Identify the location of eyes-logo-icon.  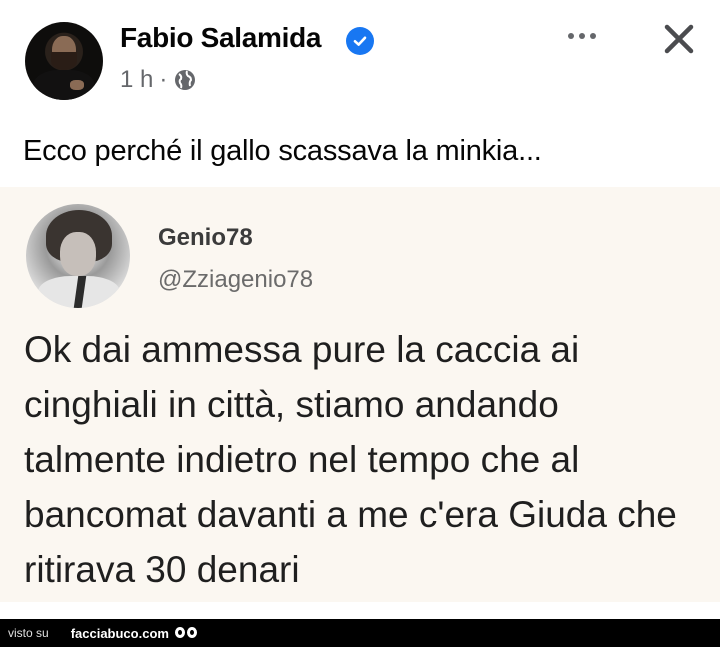
(186, 633).